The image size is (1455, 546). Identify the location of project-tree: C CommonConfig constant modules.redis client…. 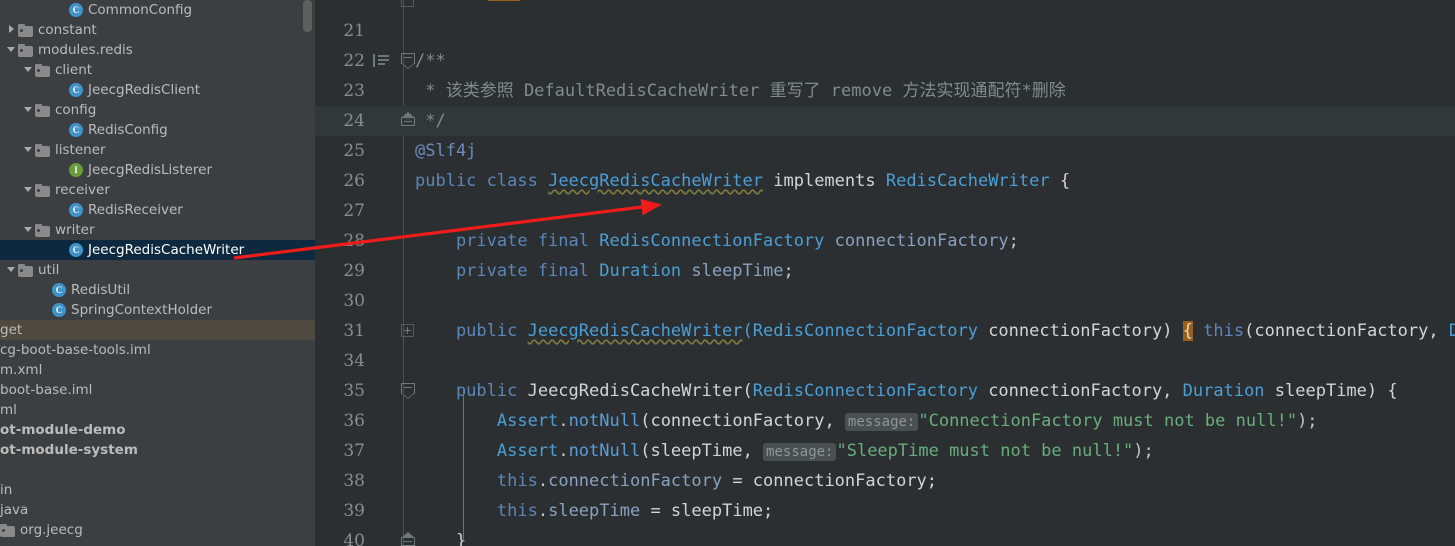
(157, 160).